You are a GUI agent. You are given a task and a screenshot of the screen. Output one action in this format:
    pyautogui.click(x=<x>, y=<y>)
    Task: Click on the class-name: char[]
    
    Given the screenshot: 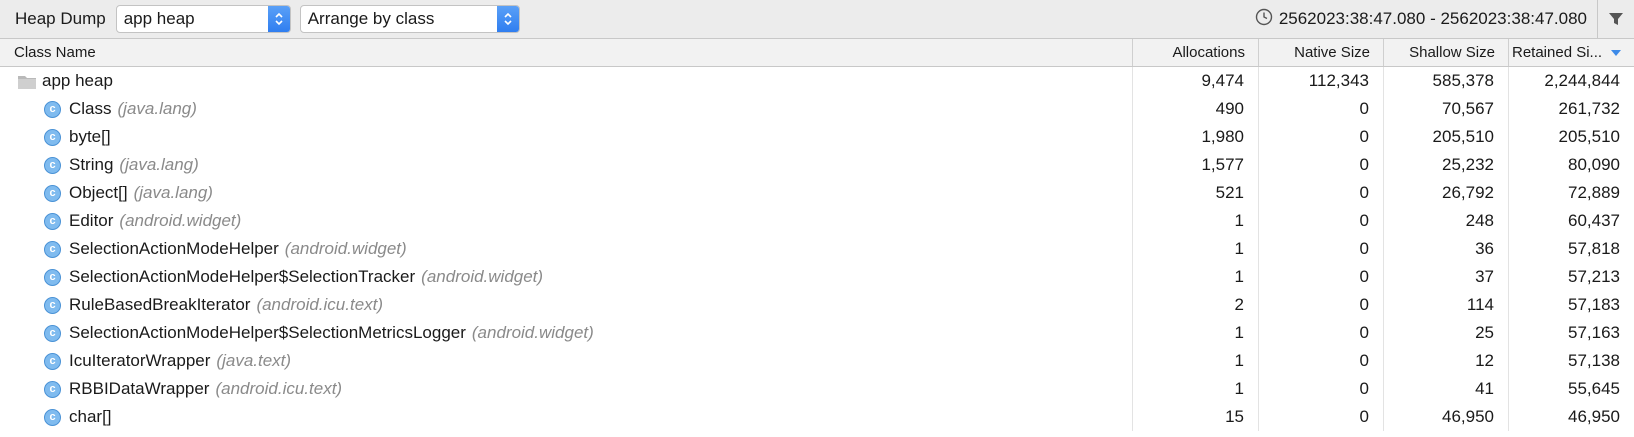 What is the action you would take?
    pyautogui.click(x=90, y=416)
    